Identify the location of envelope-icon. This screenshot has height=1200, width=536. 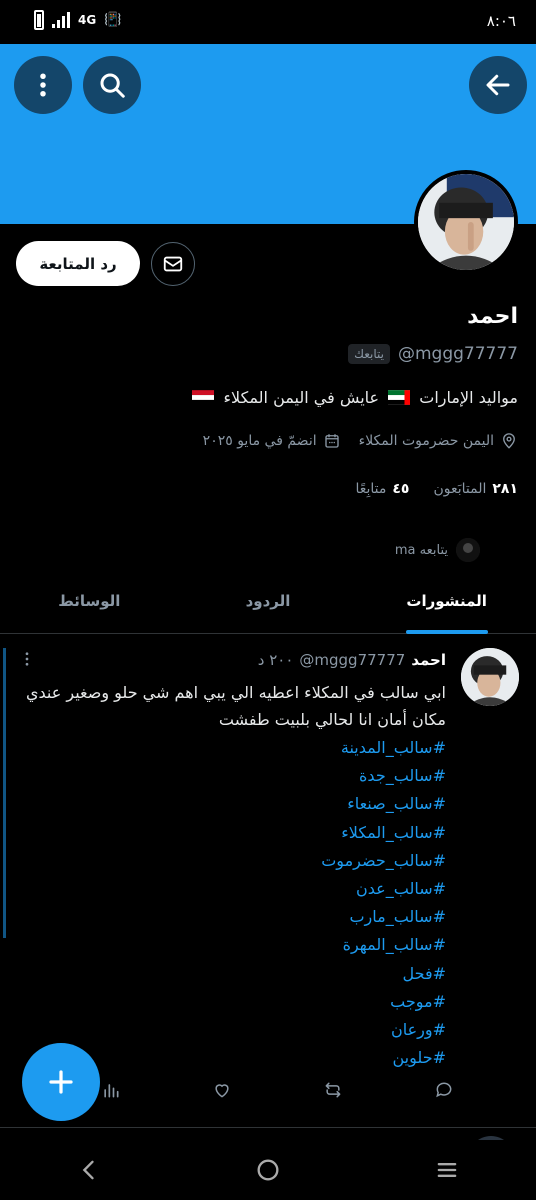
(173, 264).